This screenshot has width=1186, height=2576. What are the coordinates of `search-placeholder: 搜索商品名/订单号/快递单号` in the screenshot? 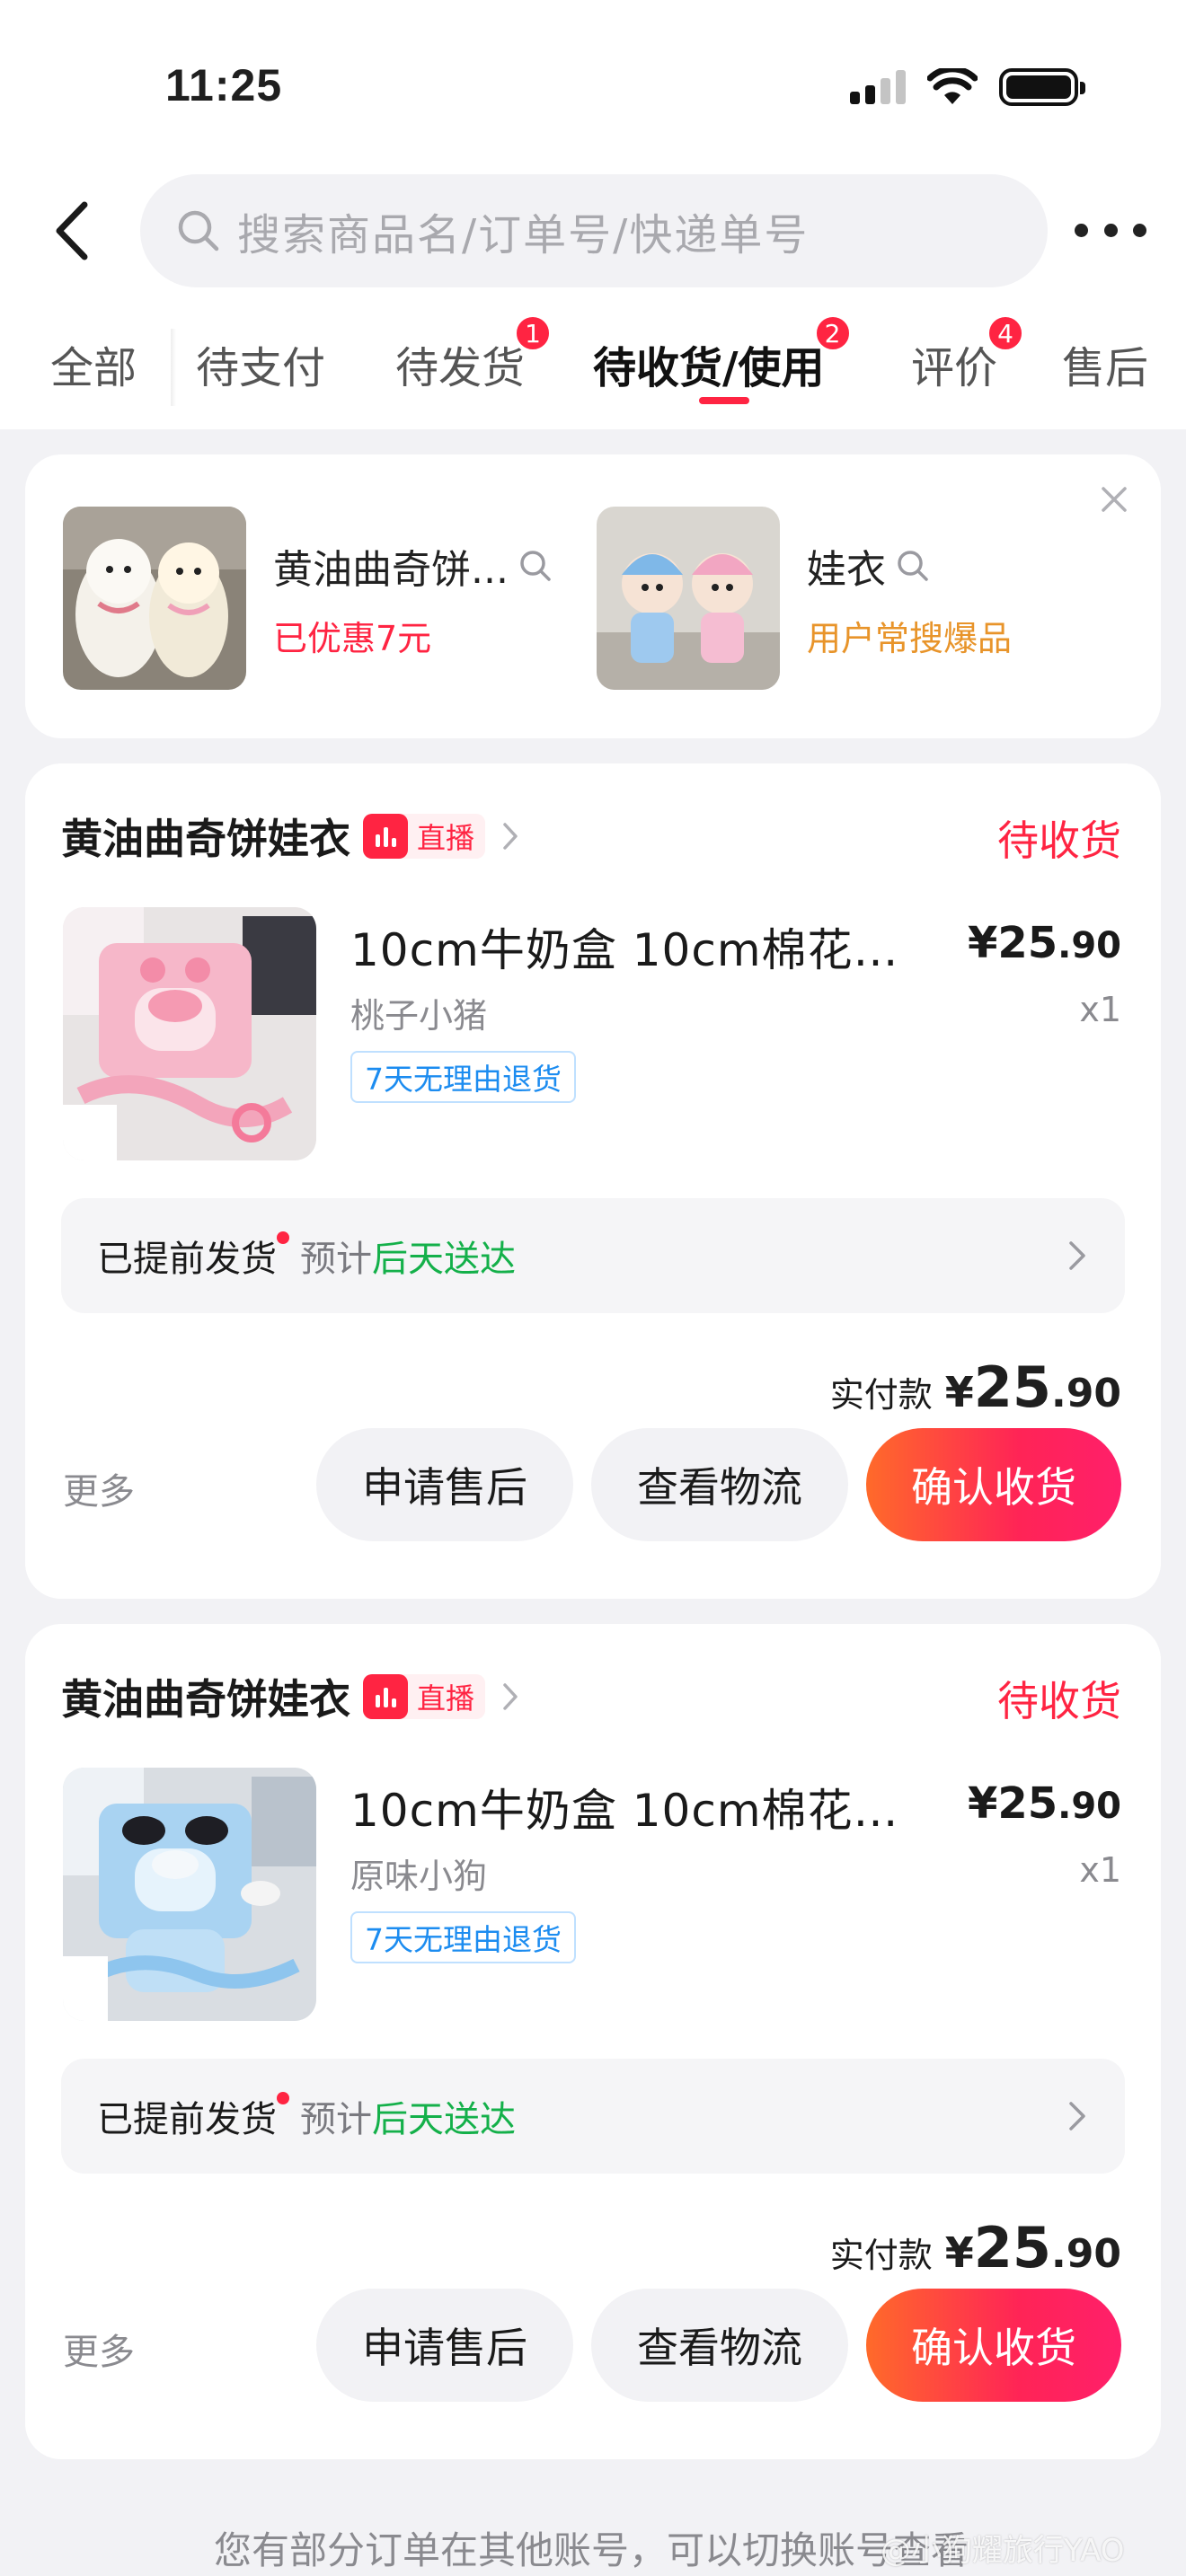 It's located at (523, 235).